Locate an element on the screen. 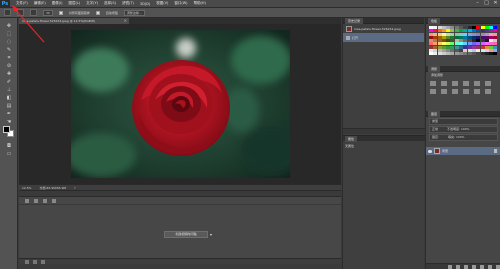  layers-footer is located at coordinates (463, 266).